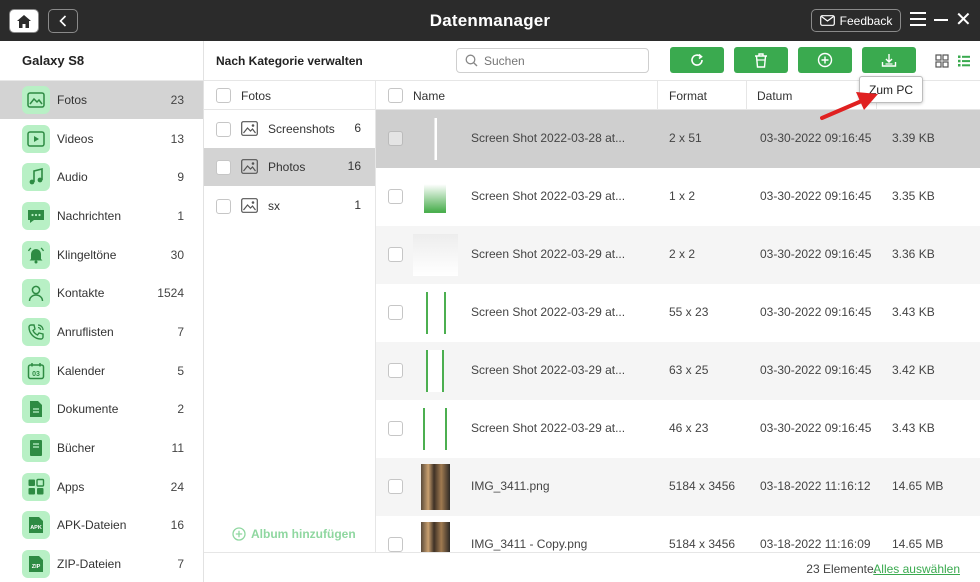 This screenshot has height=582, width=980. What do you see at coordinates (72, 177) in the screenshot?
I see `sidebar-item-label: Audio` at bounding box center [72, 177].